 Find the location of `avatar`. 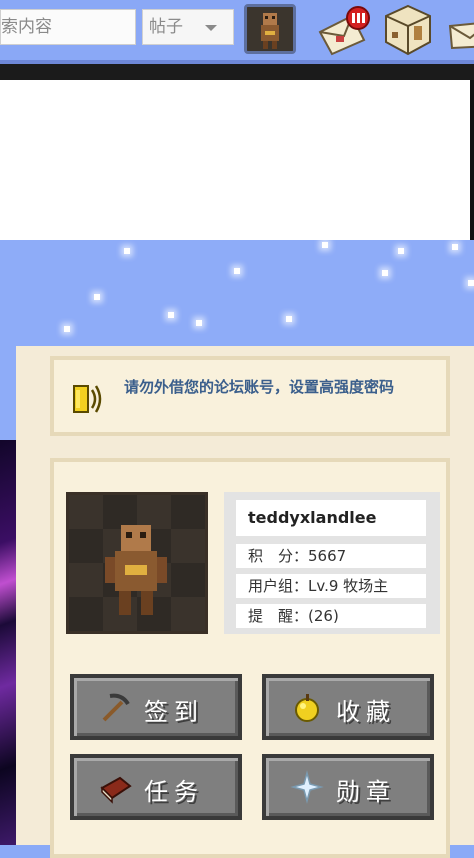

avatar is located at coordinates (137, 563).